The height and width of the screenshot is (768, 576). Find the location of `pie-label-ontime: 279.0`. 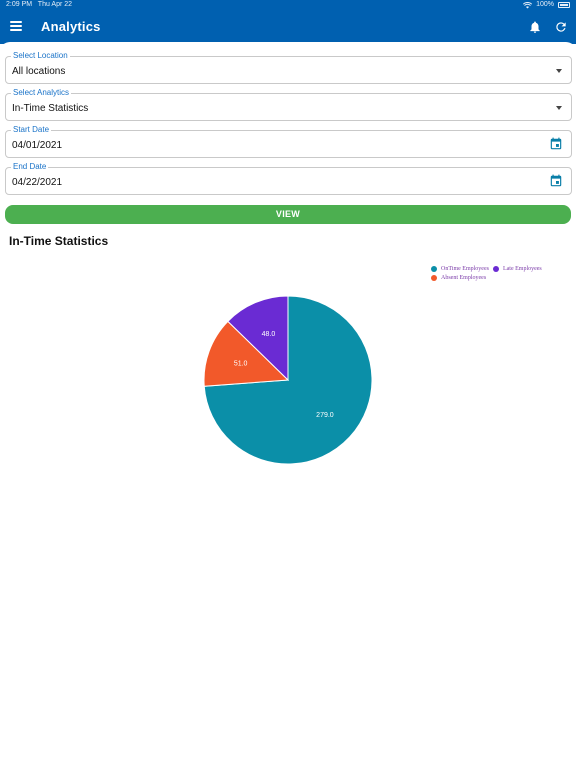

pie-label-ontime: 279.0 is located at coordinates (325, 415).